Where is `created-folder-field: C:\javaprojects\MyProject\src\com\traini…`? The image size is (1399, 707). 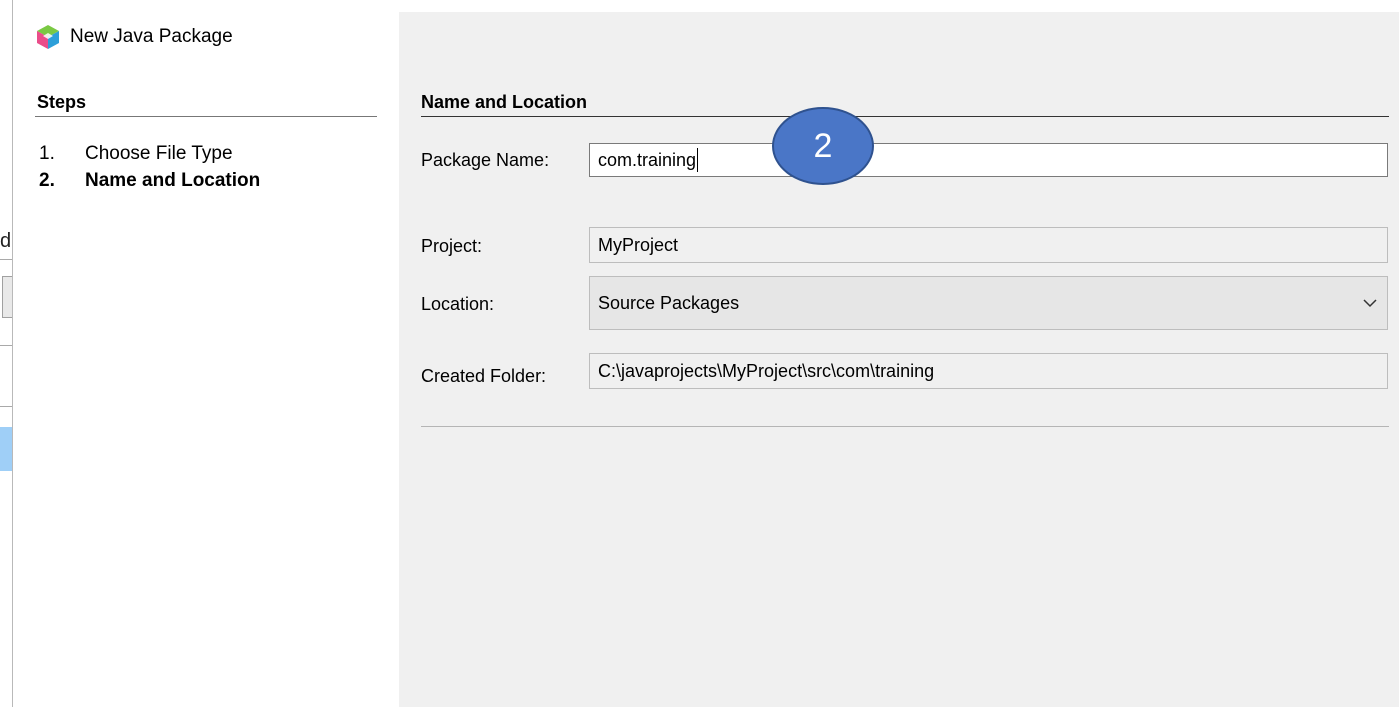 created-folder-field: C:\javaprojects\MyProject\src\com\traini… is located at coordinates (988, 371).